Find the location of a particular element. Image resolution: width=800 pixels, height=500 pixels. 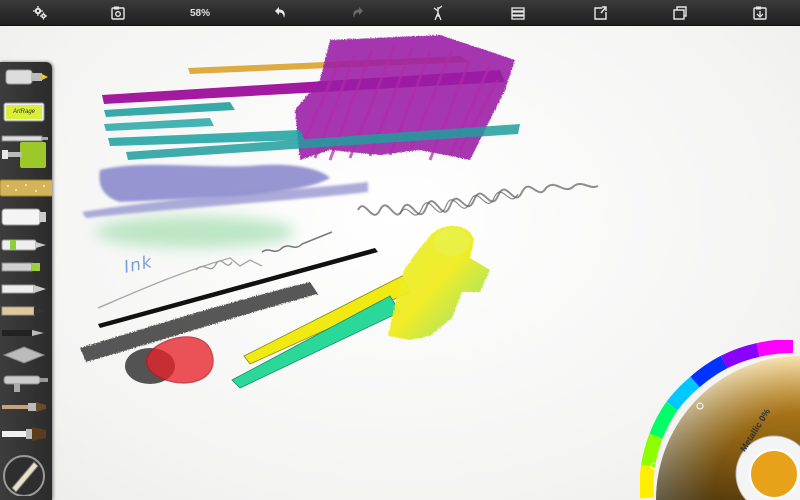

settings-icon is located at coordinates (40, 13).